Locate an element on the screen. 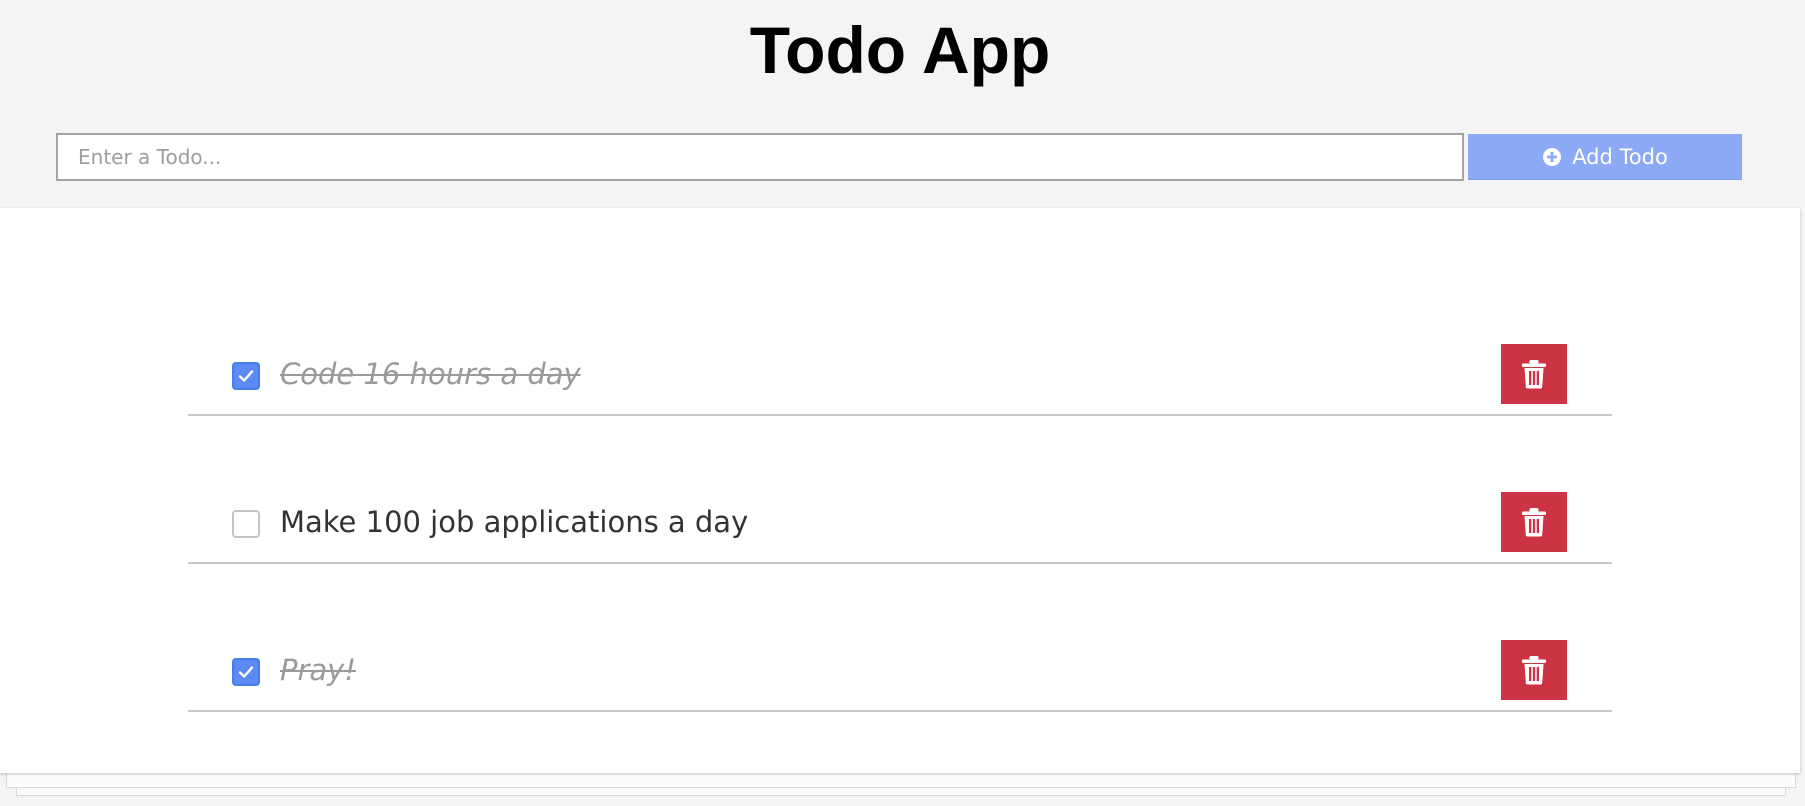  todo-item: Make 100 job applications a day is located at coordinates (900, 523).